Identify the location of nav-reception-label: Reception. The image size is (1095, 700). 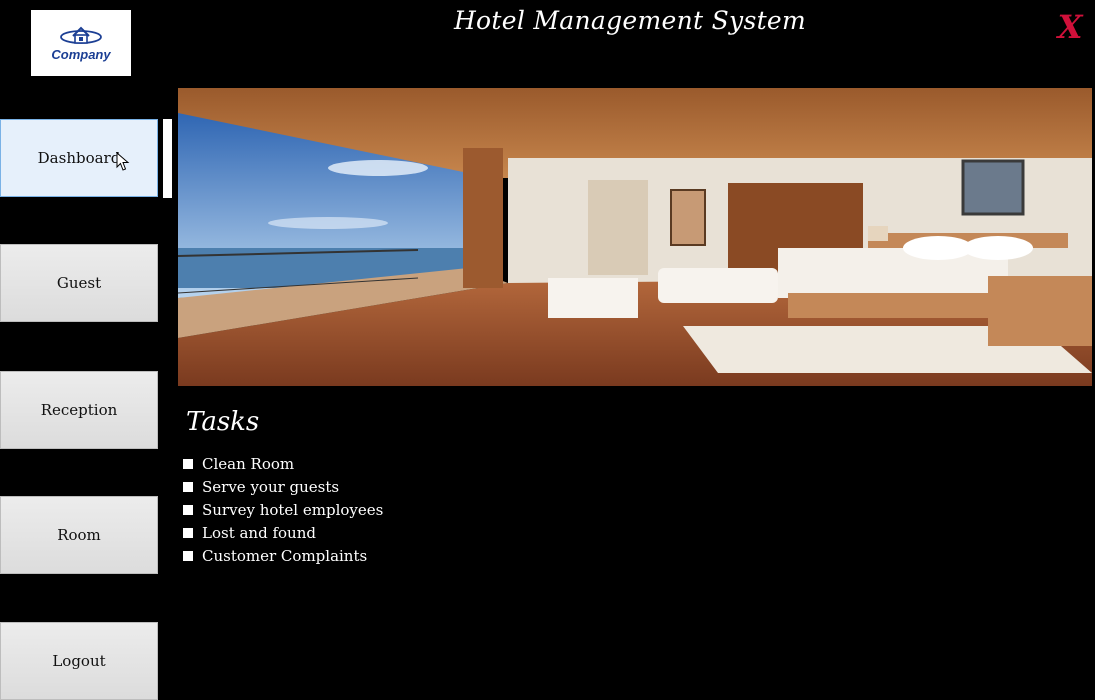
(79, 410).